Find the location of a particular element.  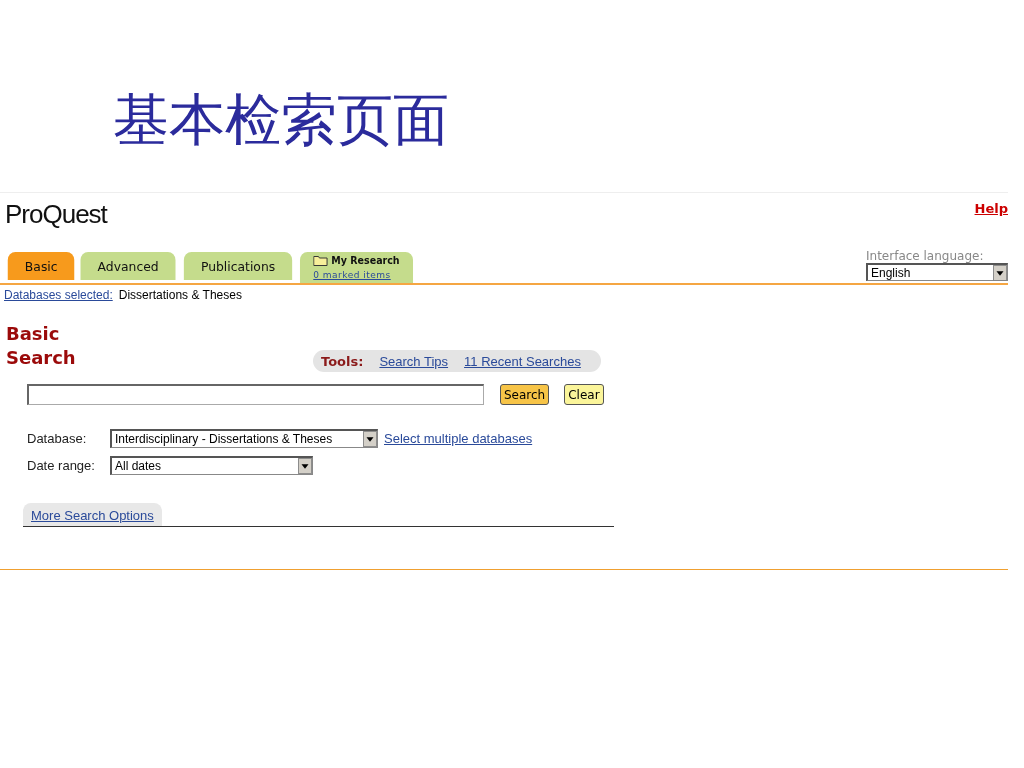

more-options-tab: More Search Options is located at coordinates (92, 514).